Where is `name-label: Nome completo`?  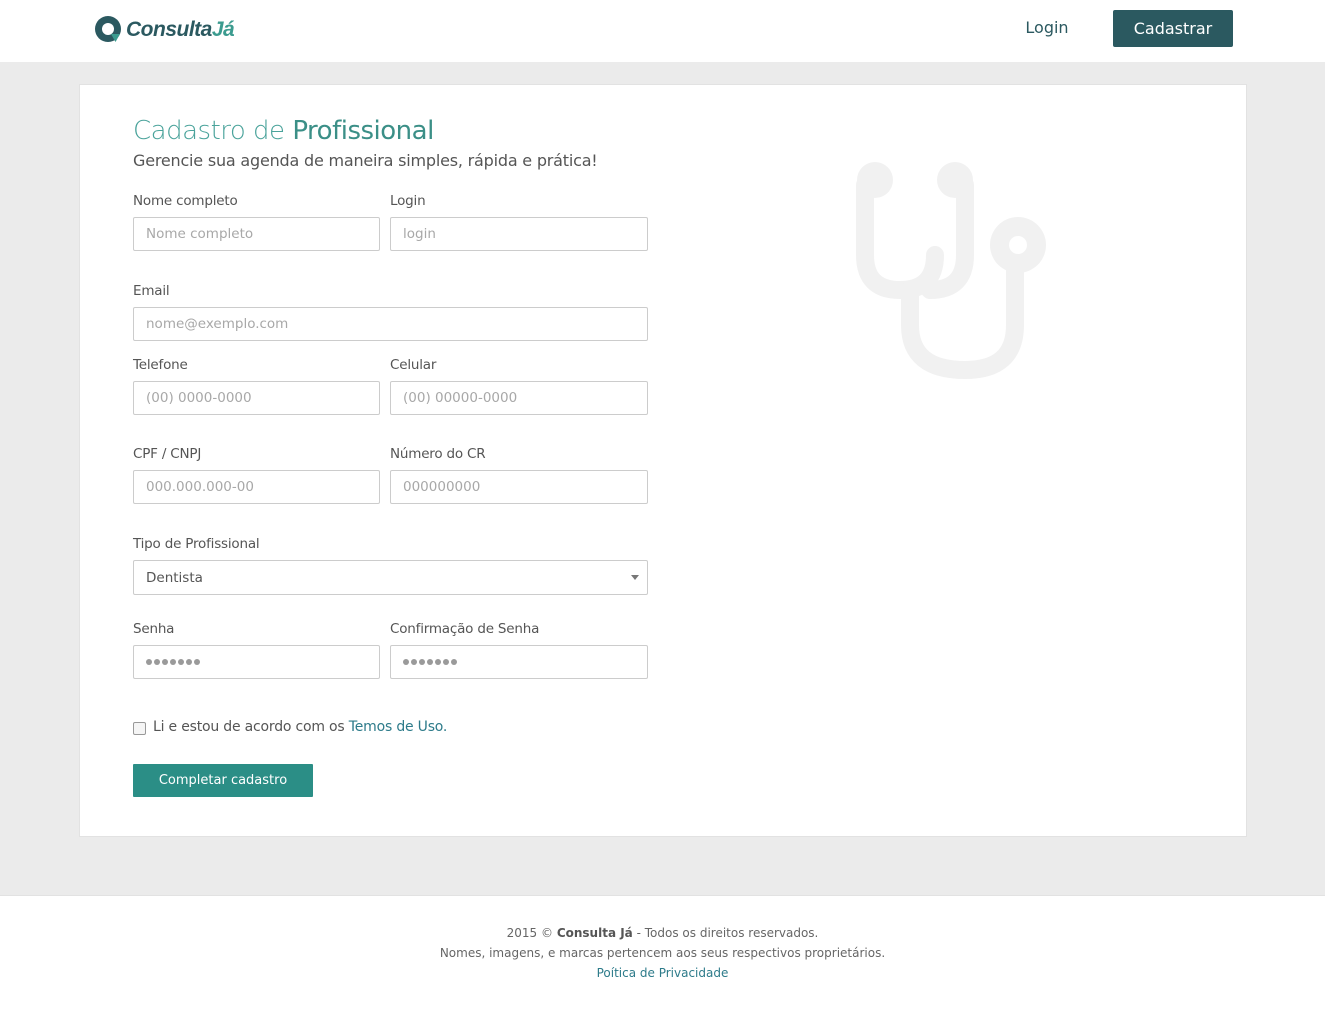 name-label: Nome completo is located at coordinates (185, 201).